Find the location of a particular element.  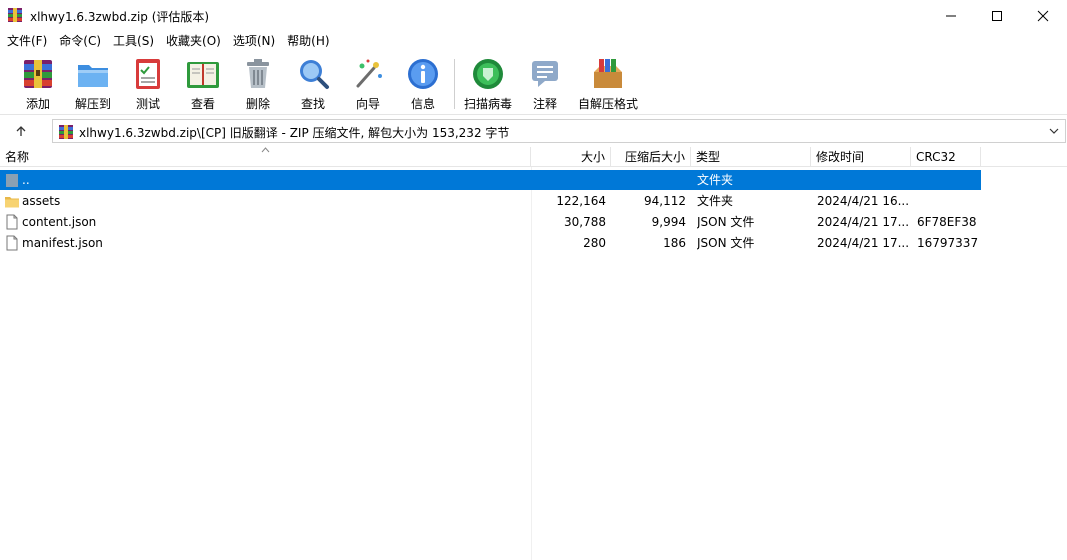

view-button: 查看 is located at coordinates (203, 84).